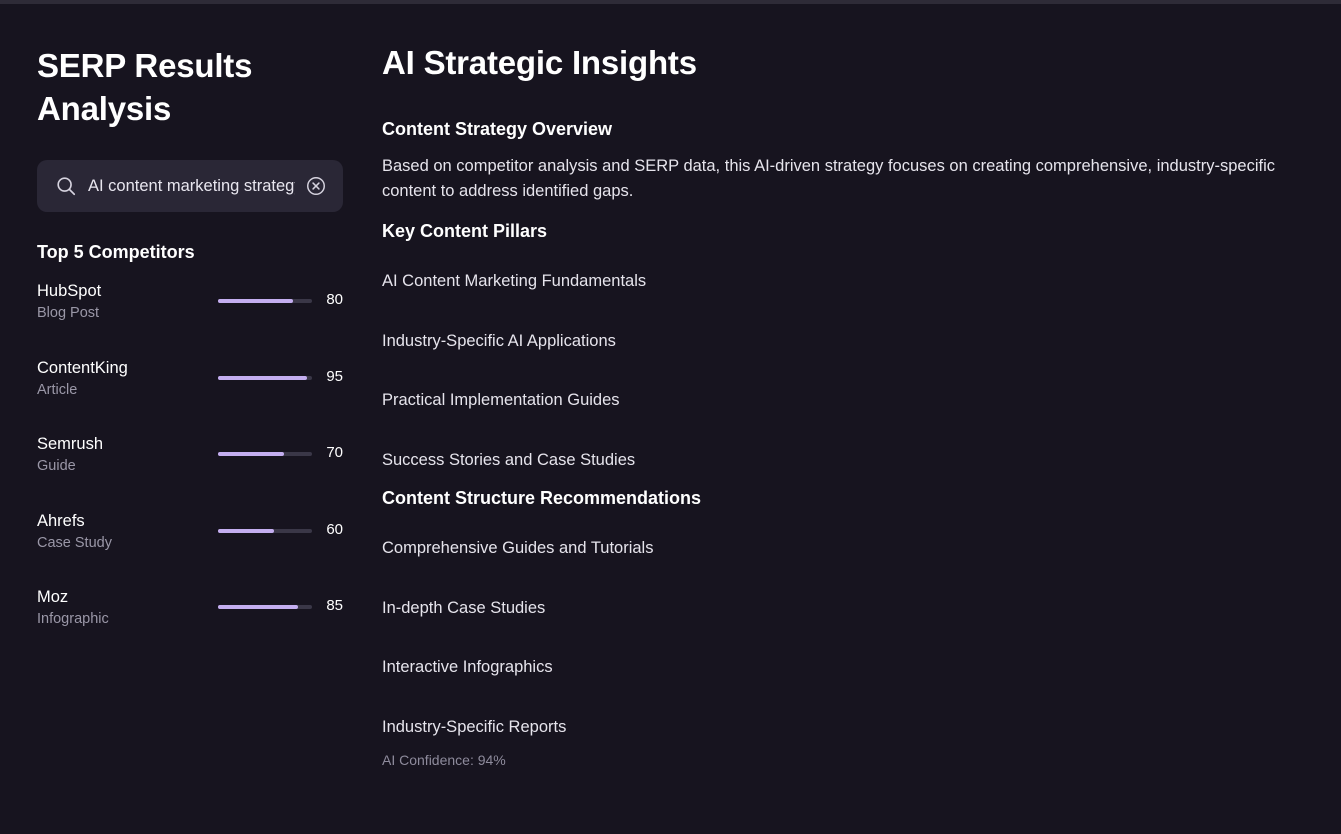 This screenshot has height=834, width=1341. Describe the element at coordinates (66, 186) in the screenshot. I see `search-icon` at that location.